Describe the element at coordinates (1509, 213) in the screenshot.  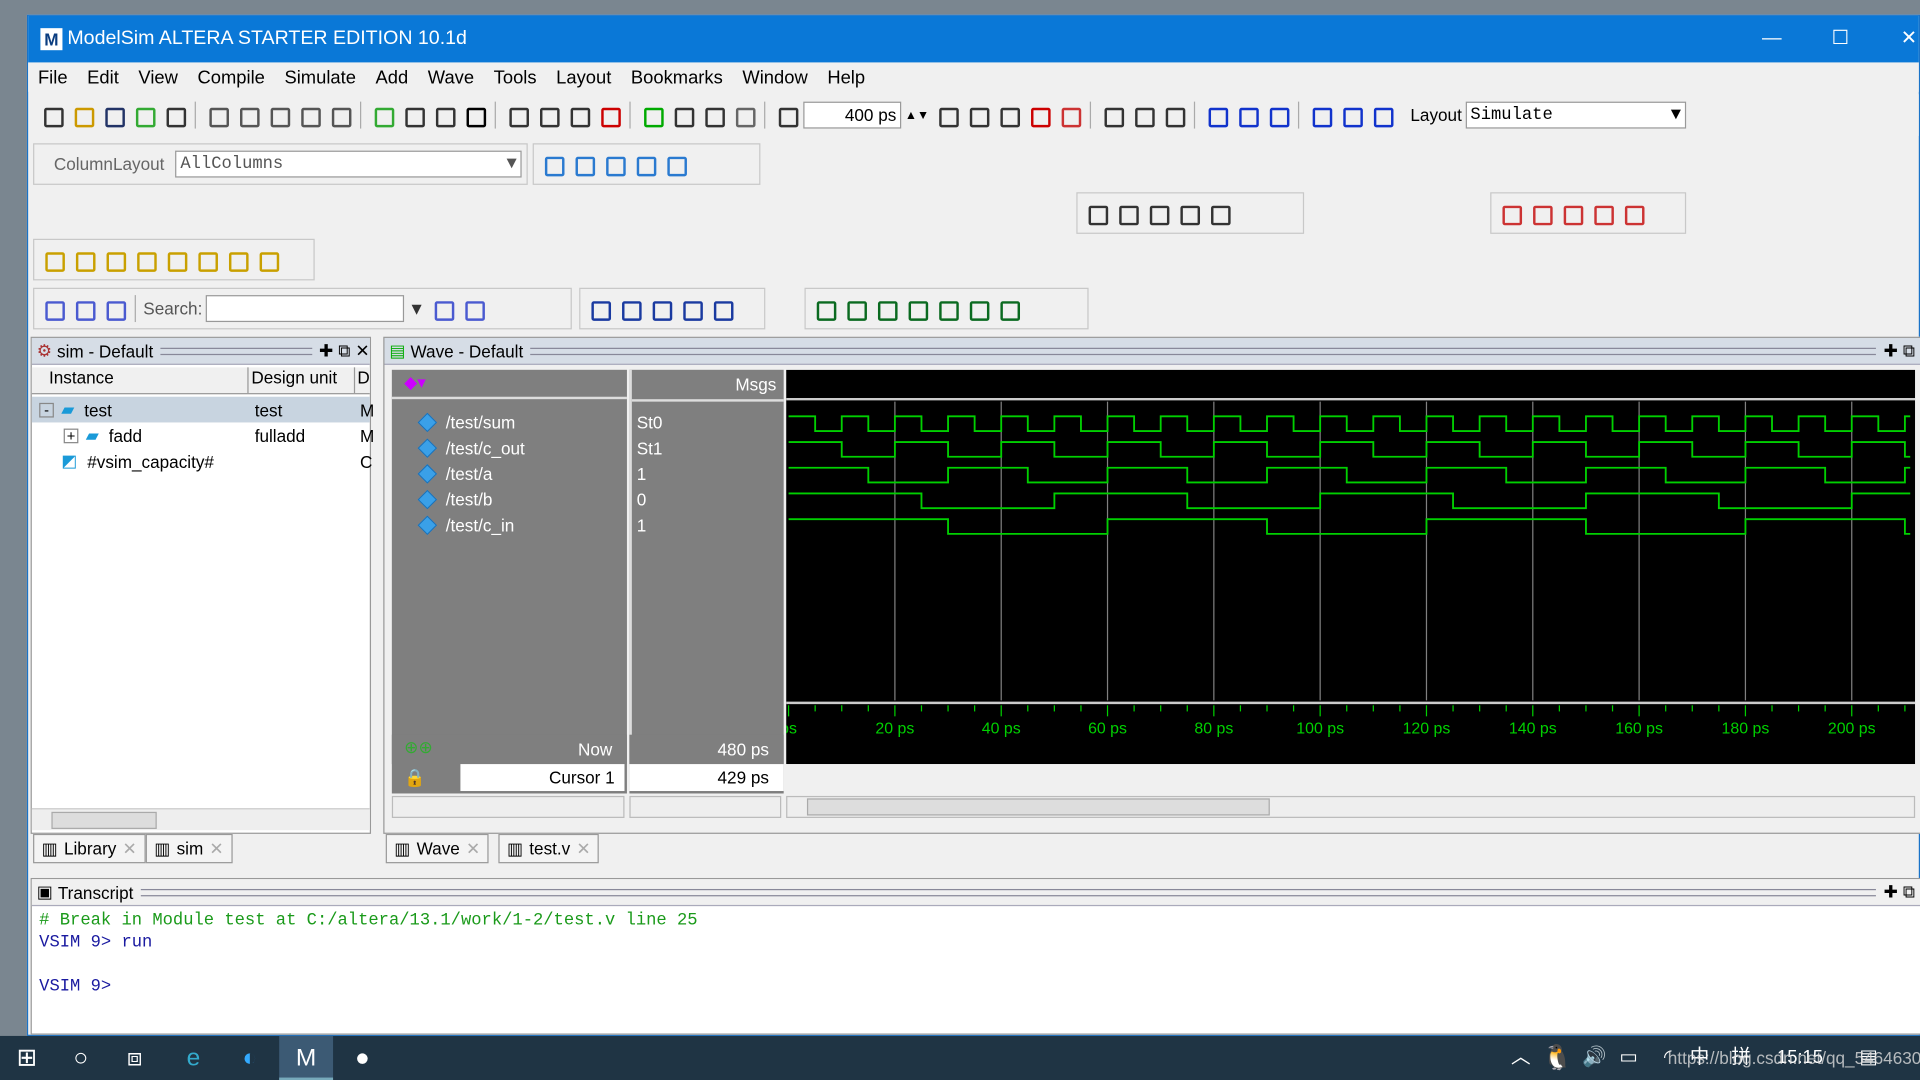
I see `delete-cursor-icon` at that location.